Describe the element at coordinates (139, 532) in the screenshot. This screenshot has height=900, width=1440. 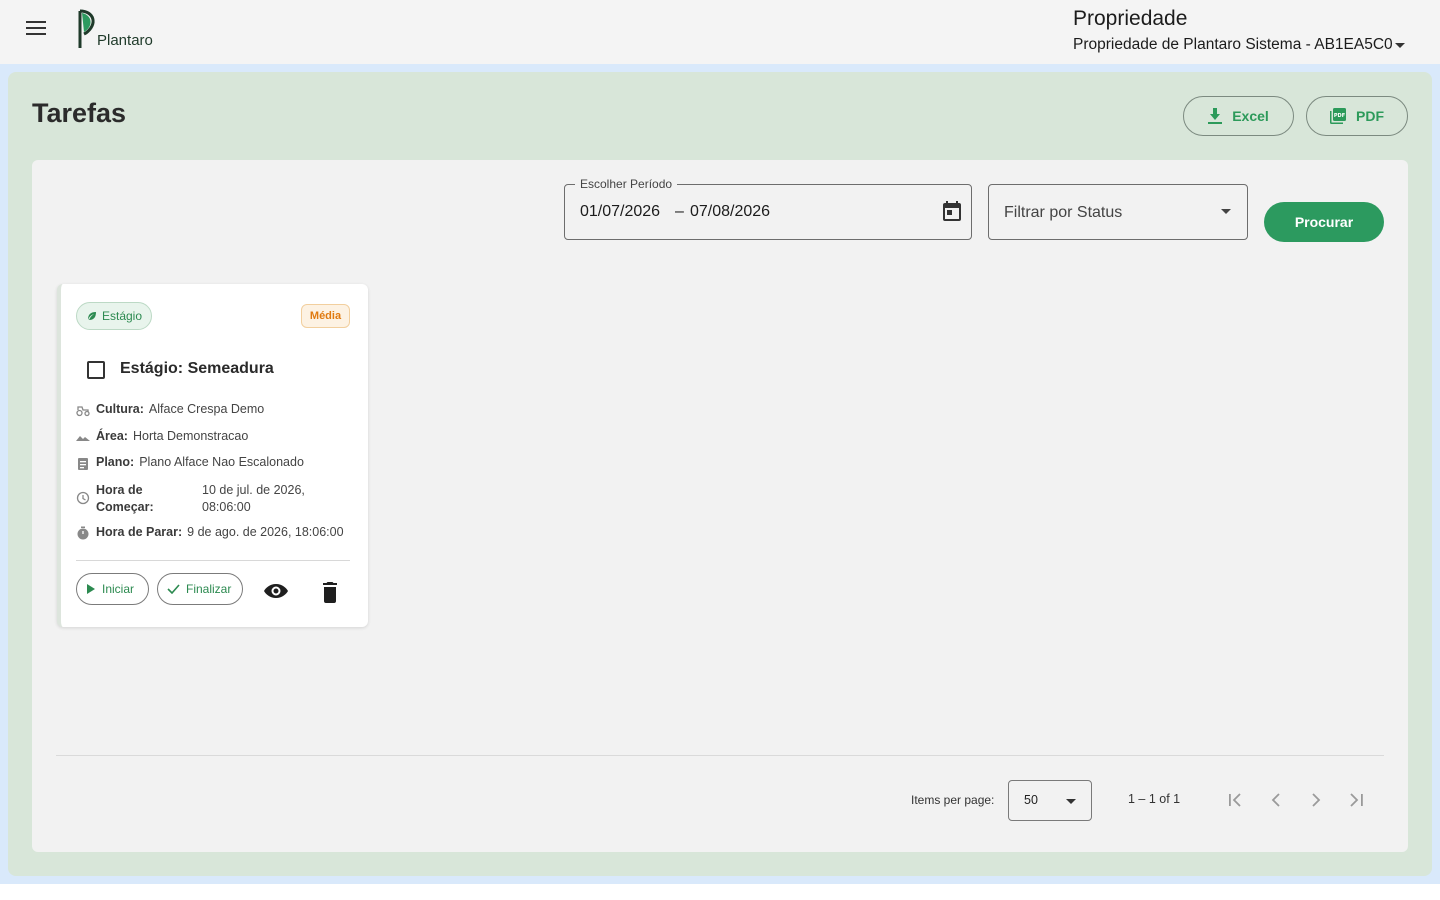
I see `stop-time-label: Hora de Parar:` at that location.